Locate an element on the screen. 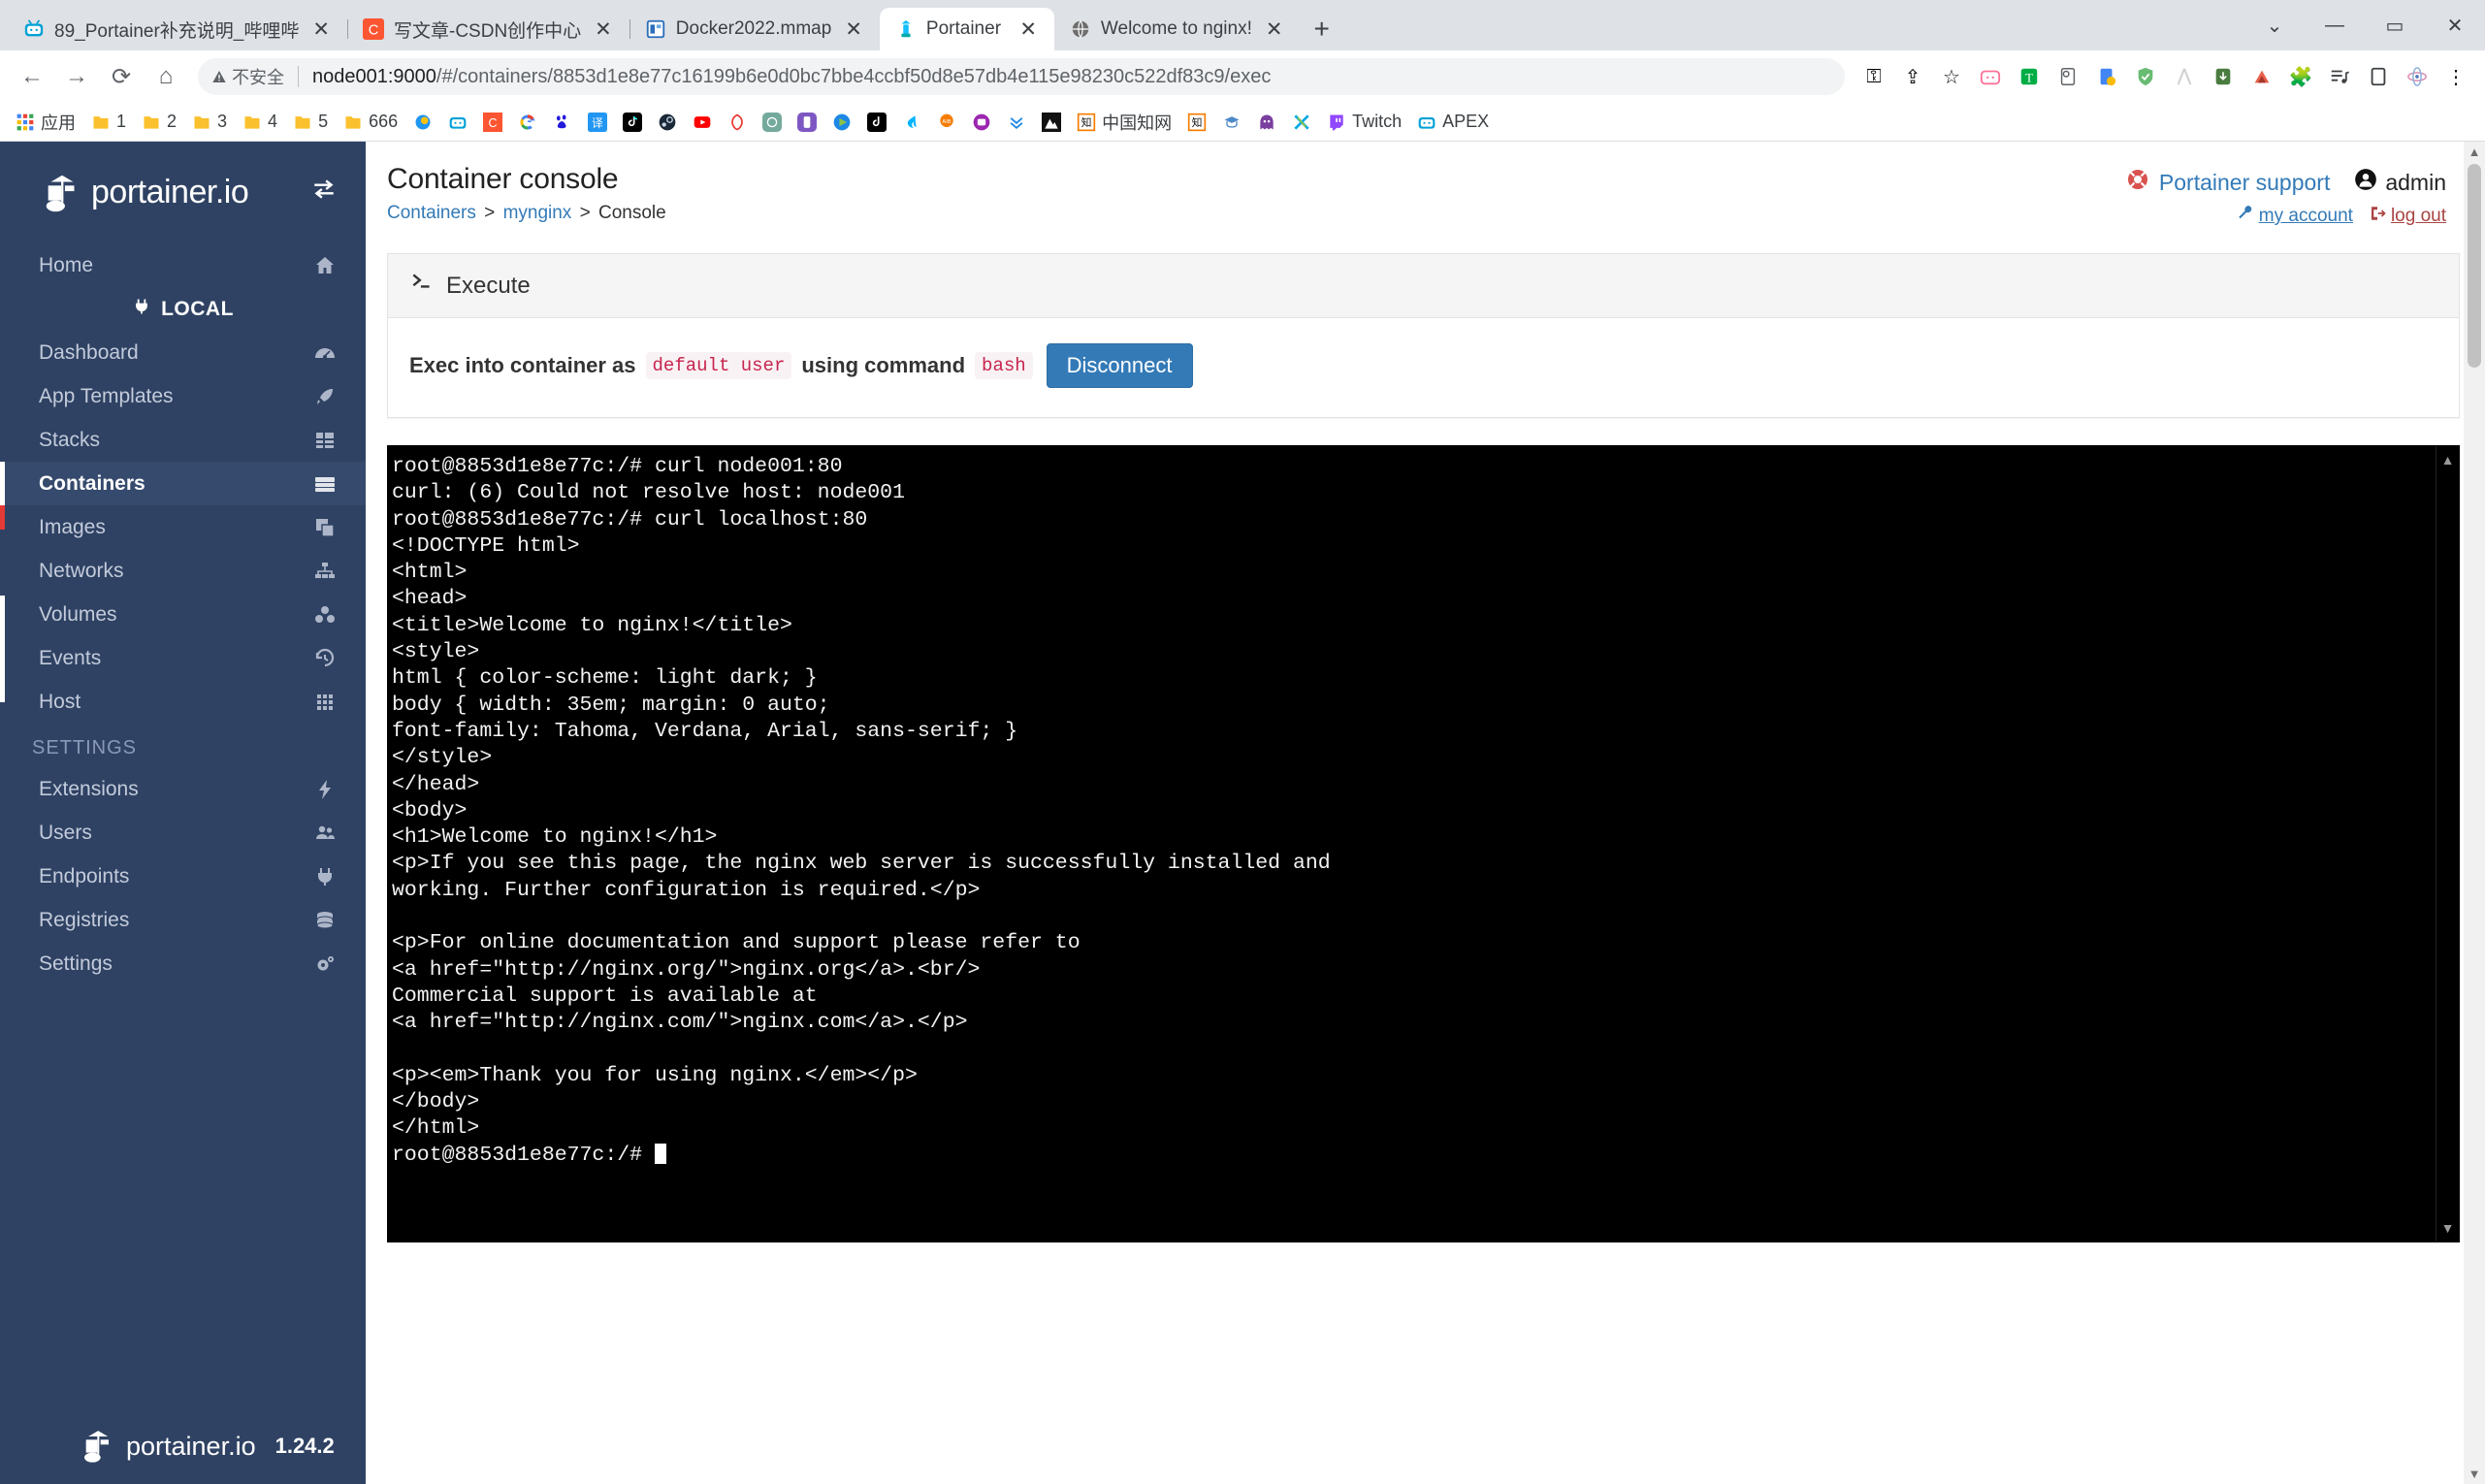 The width and height of the screenshot is (2485, 1484). bookmark-folder-3: 3 is located at coordinates (209, 122).